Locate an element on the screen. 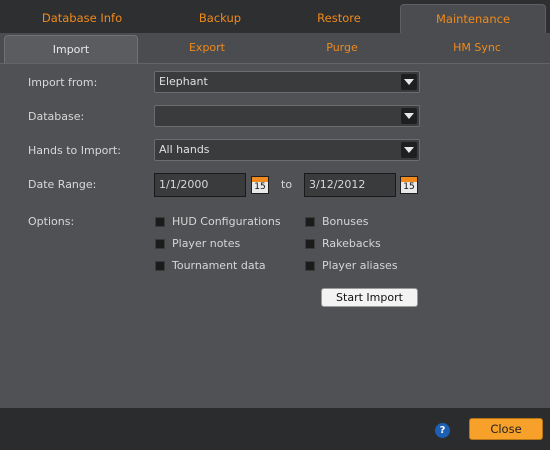  tab-database-info: Database Info is located at coordinates (82, 16).